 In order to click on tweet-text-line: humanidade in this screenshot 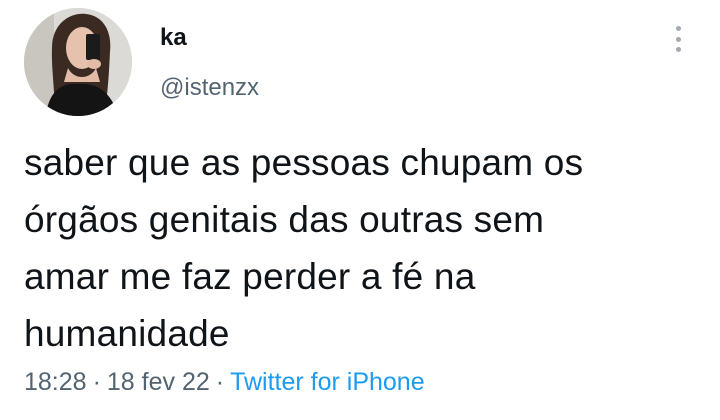, I will do `click(127, 333)`.